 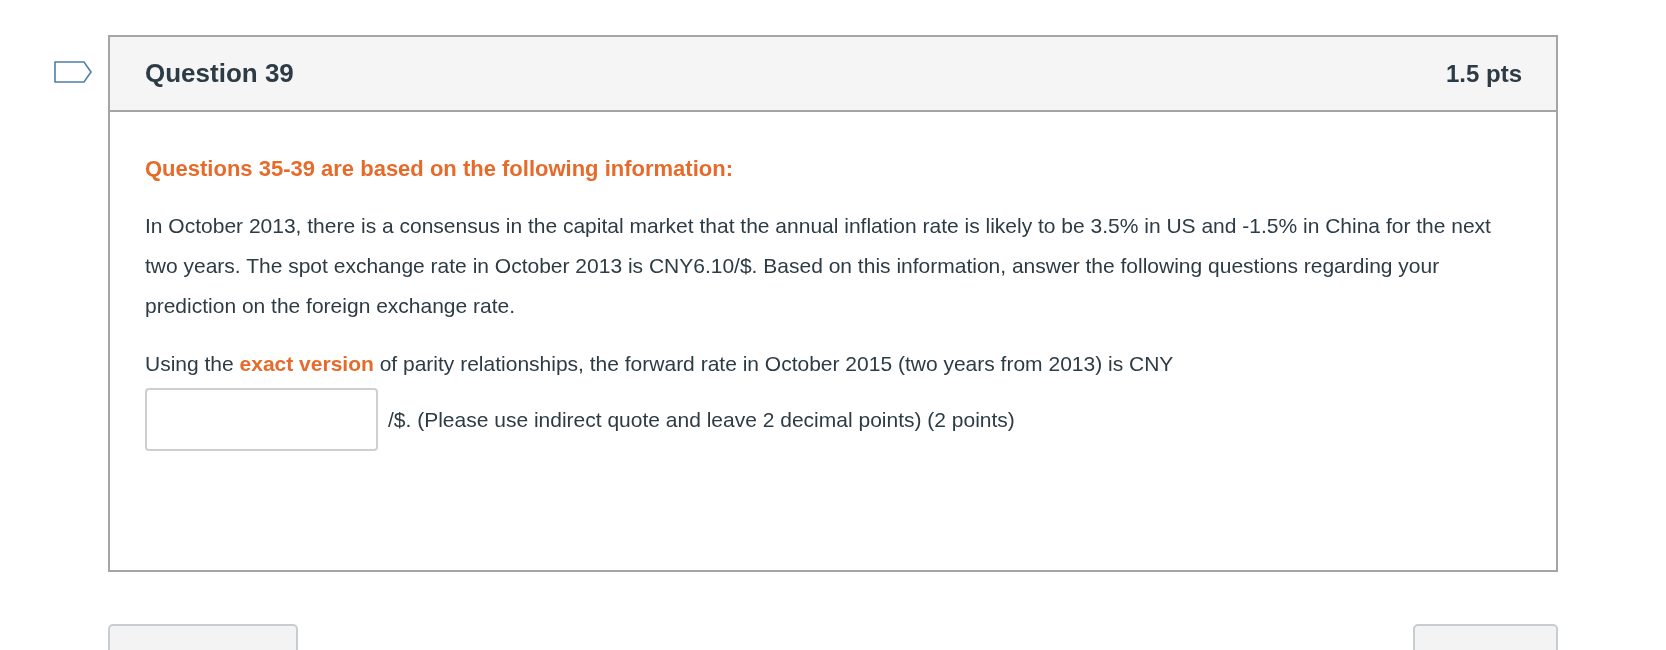 I want to click on question-prompt: Using the exact version of parity relationships, the forward rate in October 2015 (two years from 2013) is CNY, so click(x=660, y=364).